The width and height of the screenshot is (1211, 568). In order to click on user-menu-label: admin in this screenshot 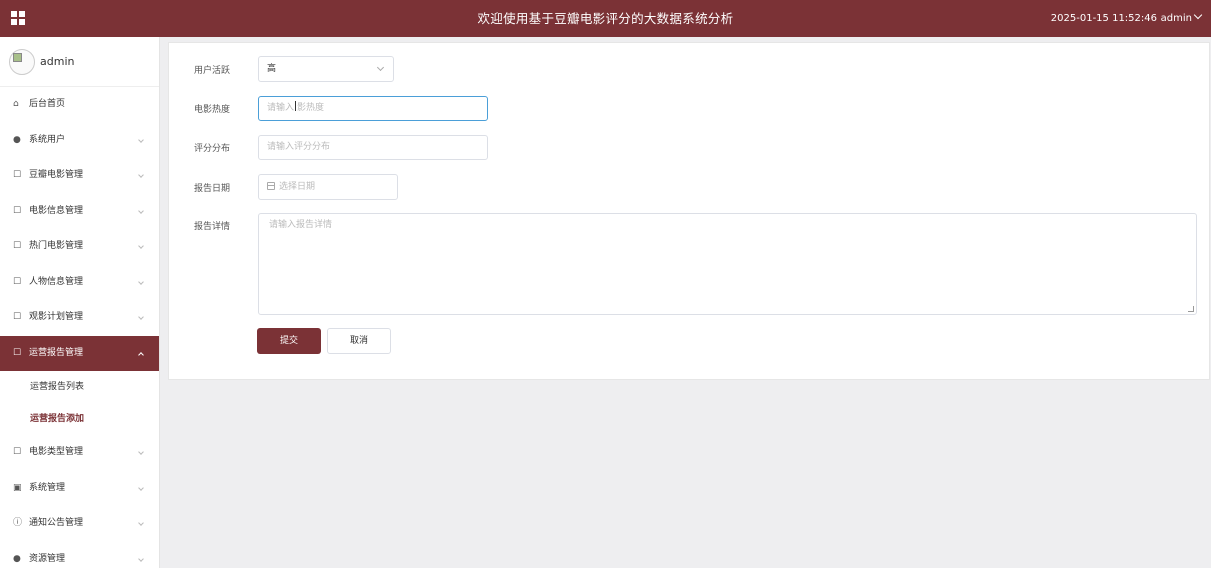, I will do `click(1176, 18)`.